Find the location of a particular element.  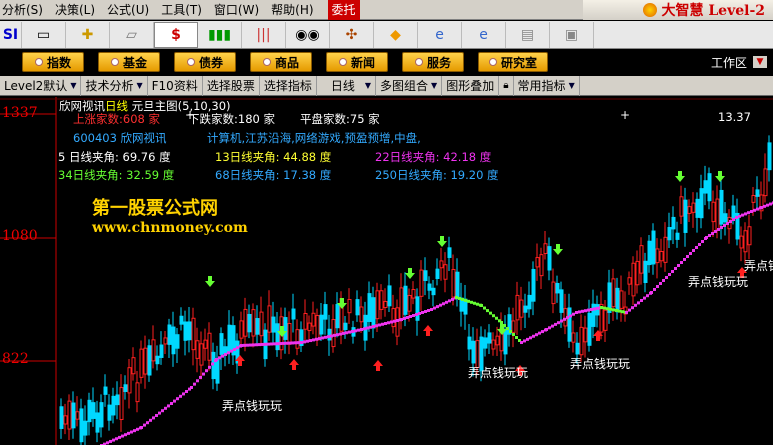

tab-overlay: 图形叠加 is located at coordinates (471, 85).